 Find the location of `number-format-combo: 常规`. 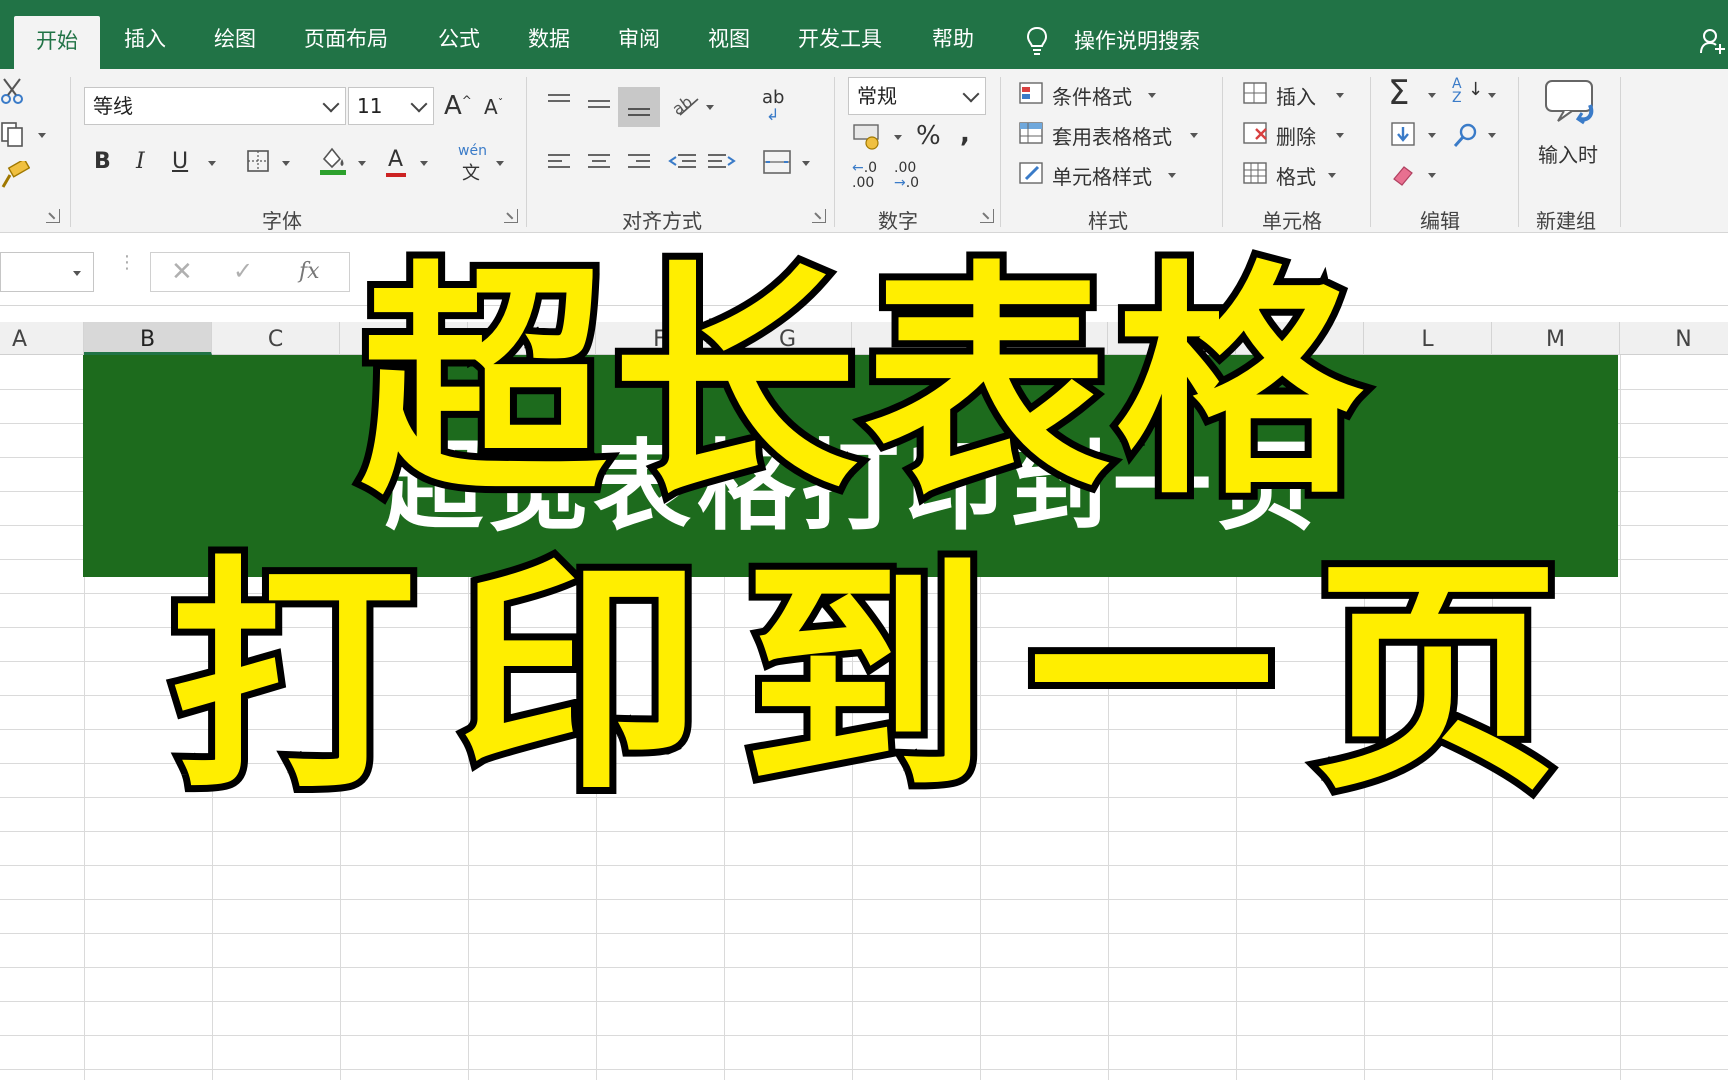

number-format-combo: 常规 is located at coordinates (917, 96).